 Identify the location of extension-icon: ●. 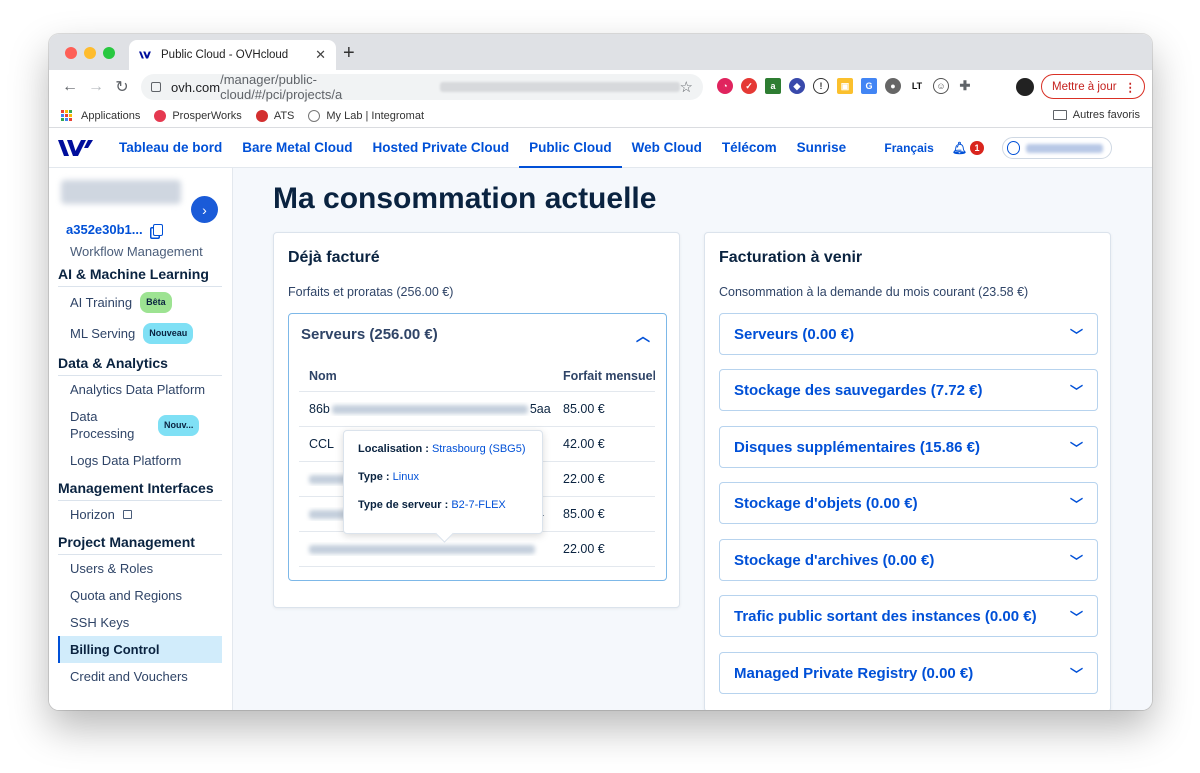
(893, 86).